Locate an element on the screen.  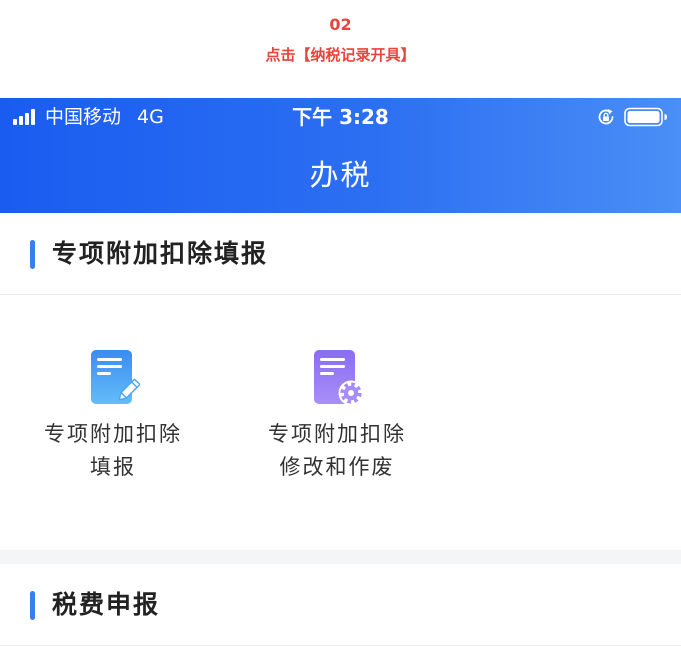
page-title: 办税 is located at coordinates (340, 175).